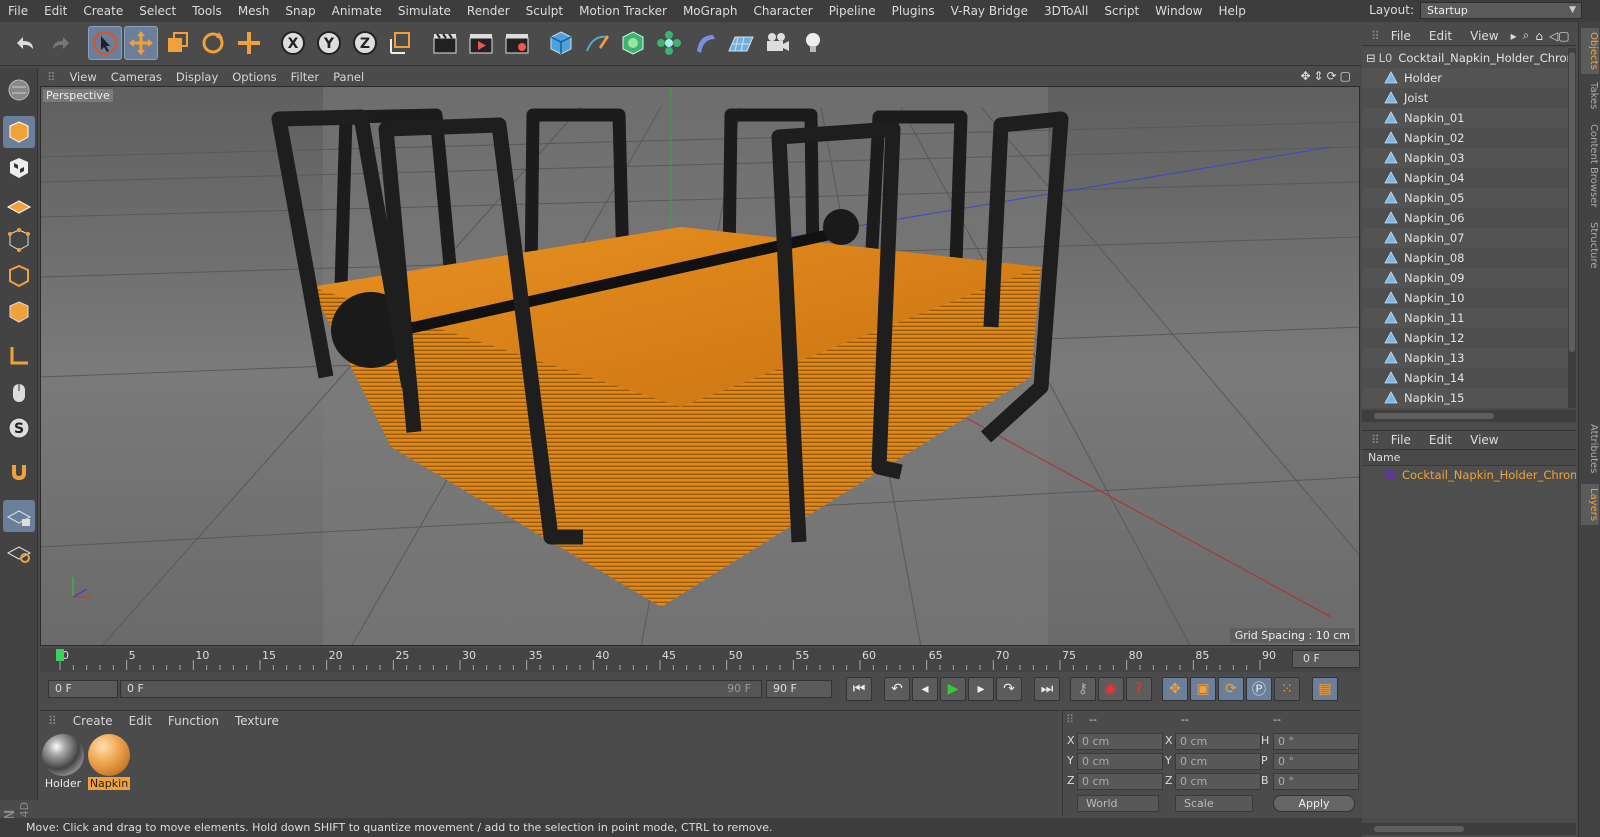 Image resolution: width=1600 pixels, height=837 pixels. What do you see at coordinates (257, 721) in the screenshot?
I see `material-menu-texture: Texture` at bounding box center [257, 721].